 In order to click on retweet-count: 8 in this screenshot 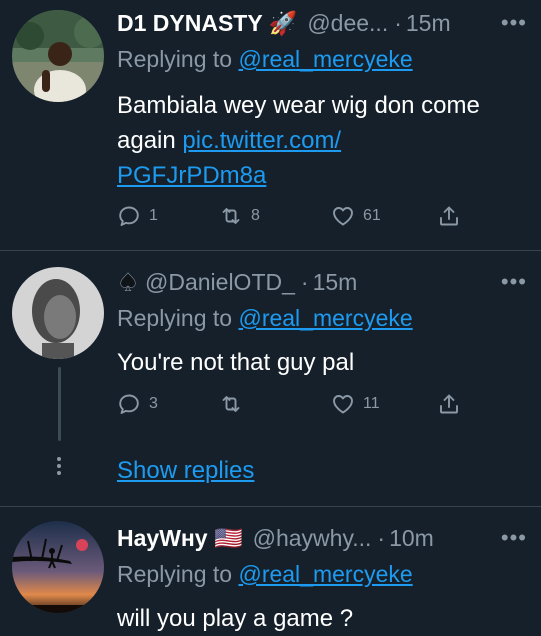, I will do `click(255, 215)`.